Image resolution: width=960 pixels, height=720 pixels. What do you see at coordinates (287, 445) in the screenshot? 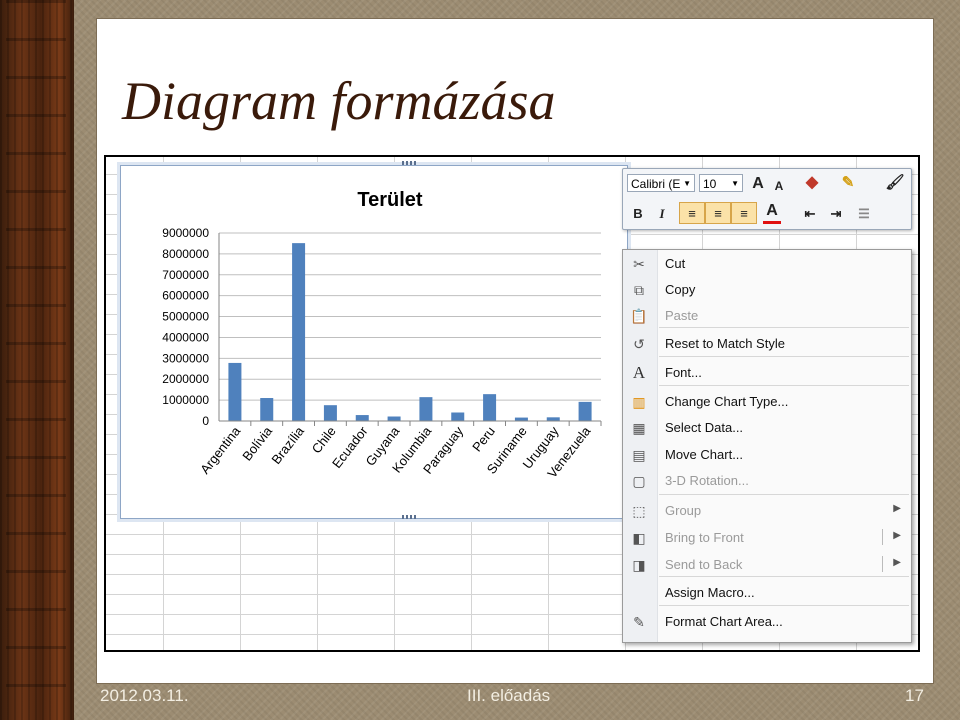
I see `x-tick-label: Brazília` at bounding box center [287, 445].